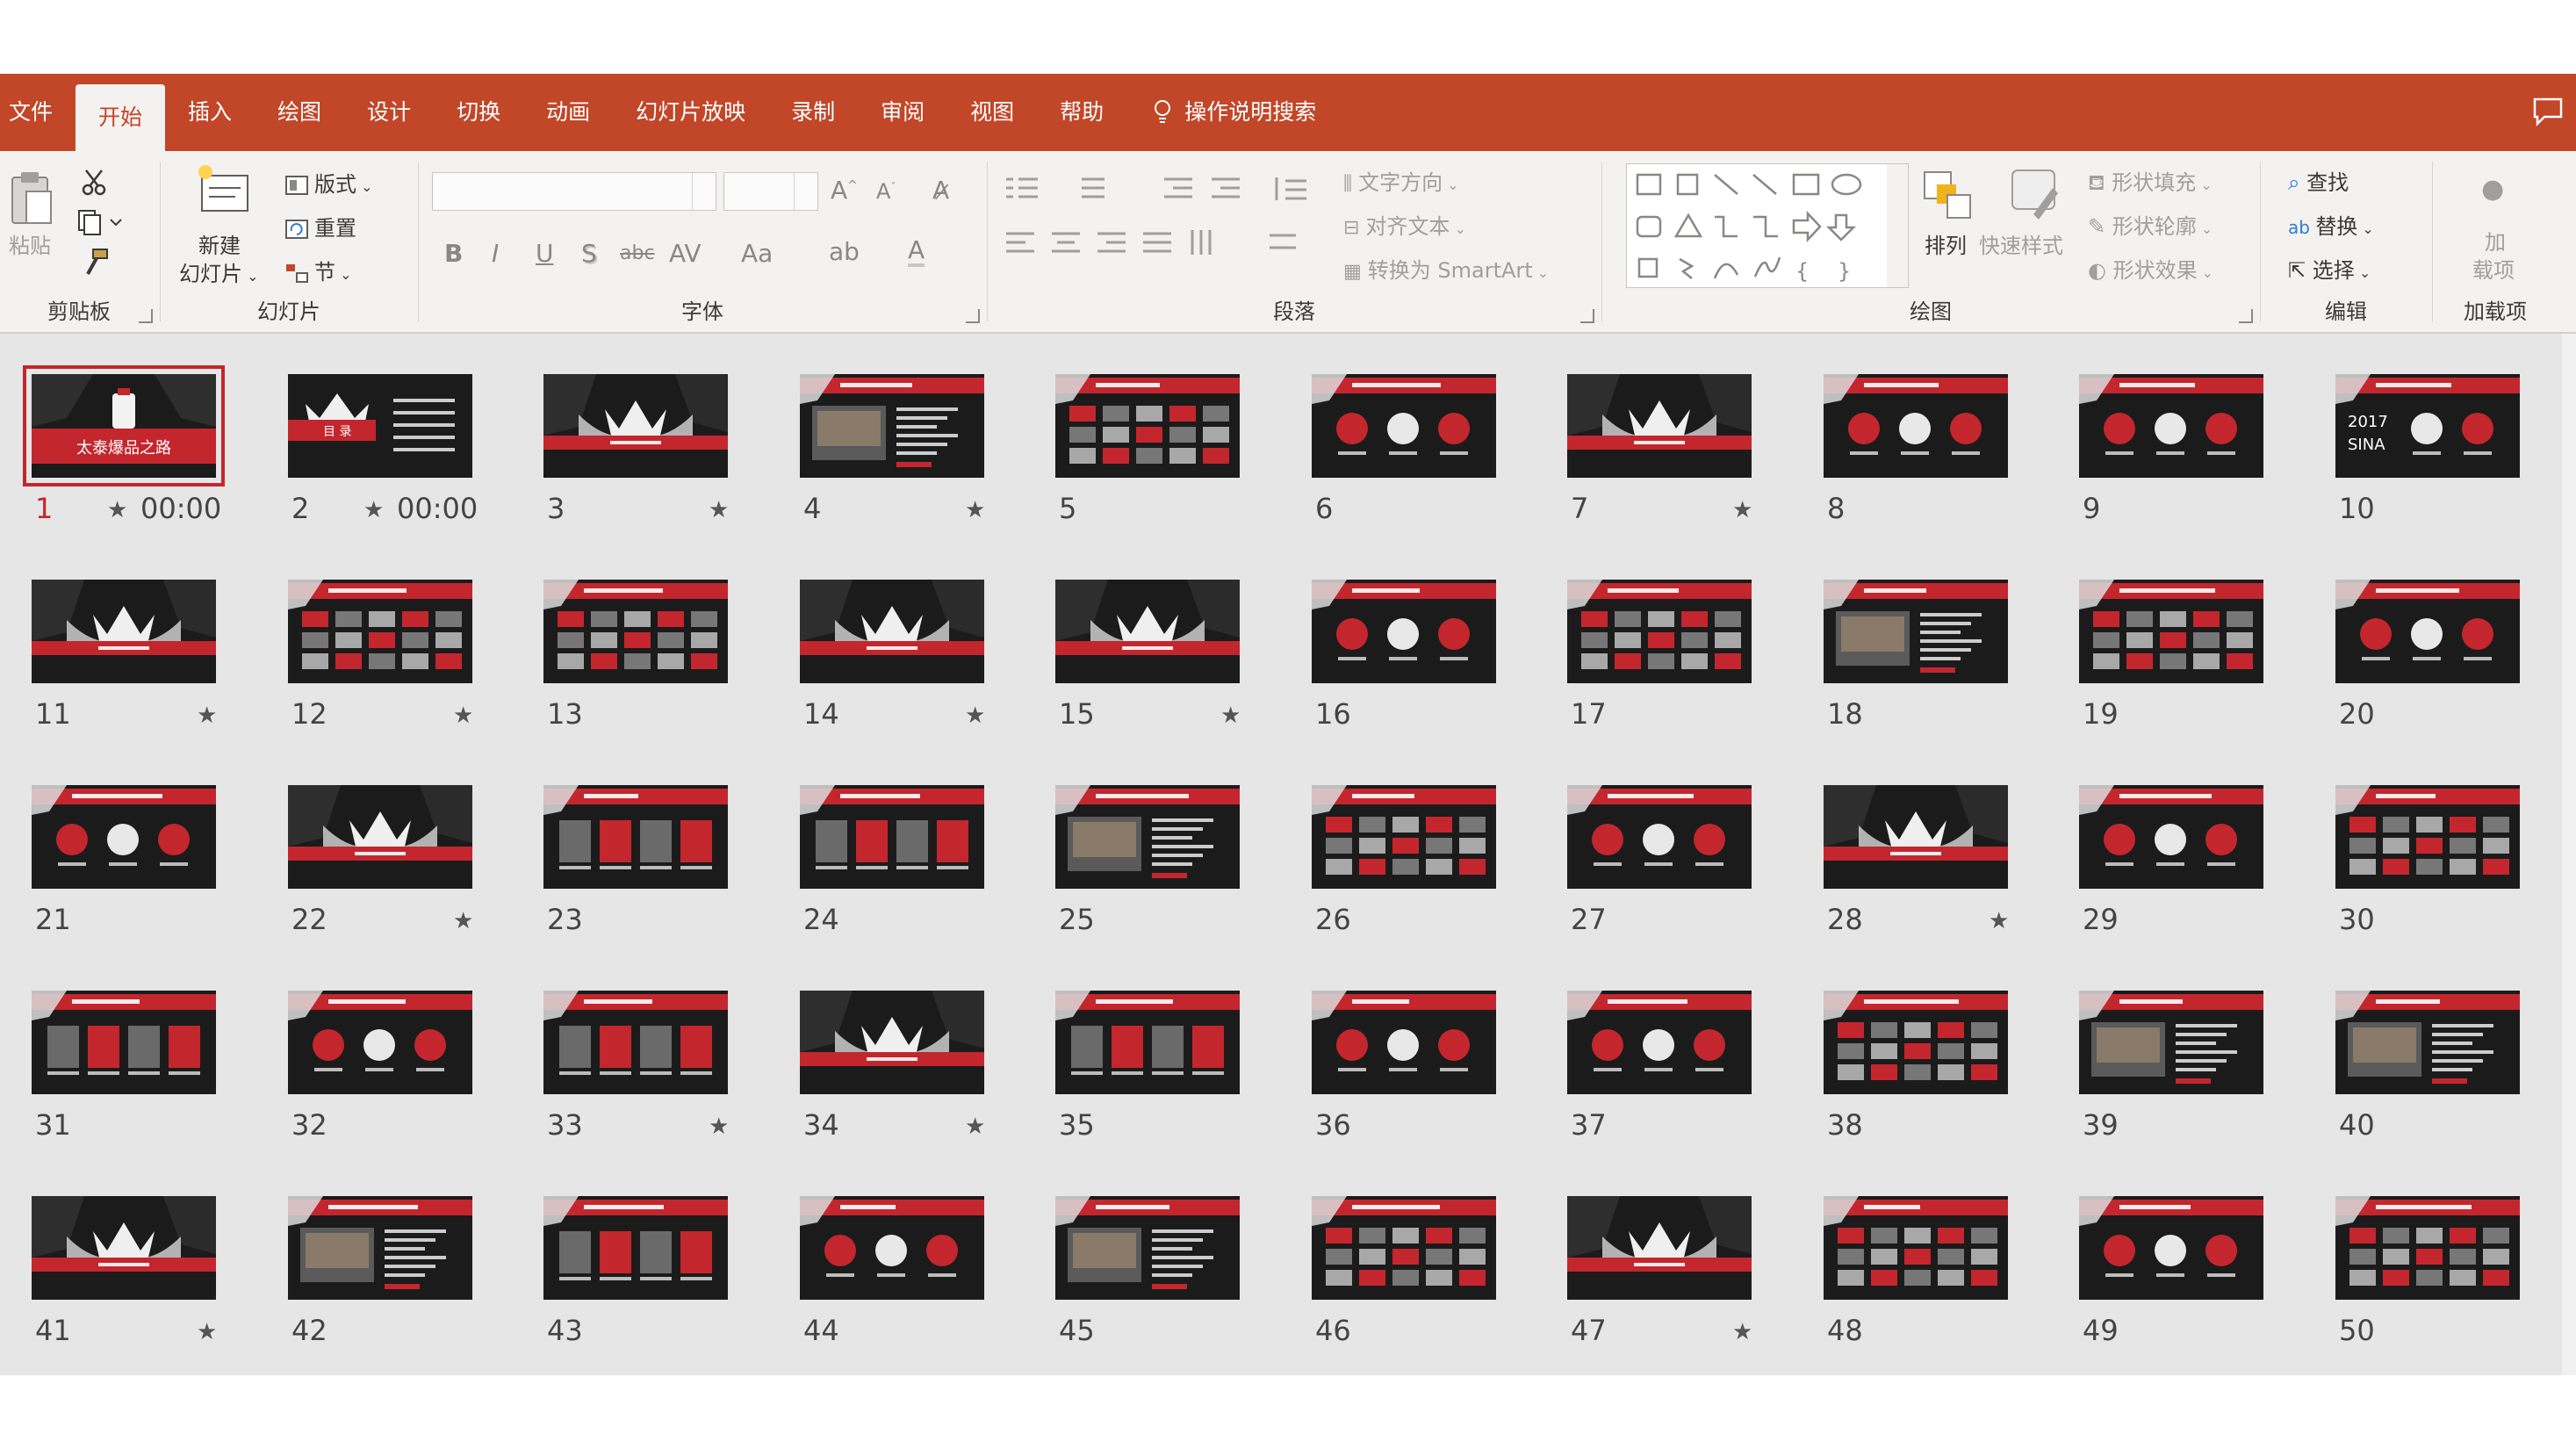 The height and width of the screenshot is (1449, 2576). I want to click on tab-3: 绘图, so click(299, 113).